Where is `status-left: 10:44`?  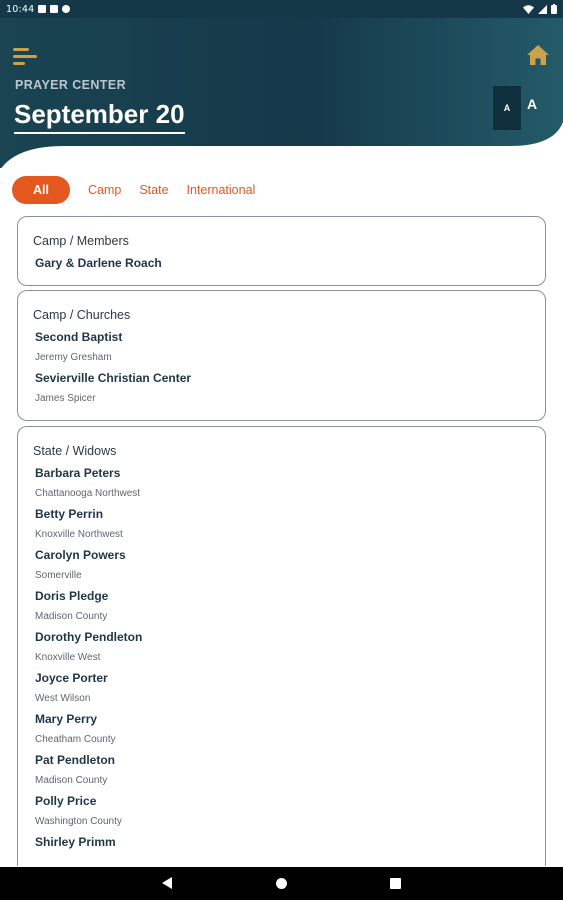 status-left: 10:44 is located at coordinates (38, 9).